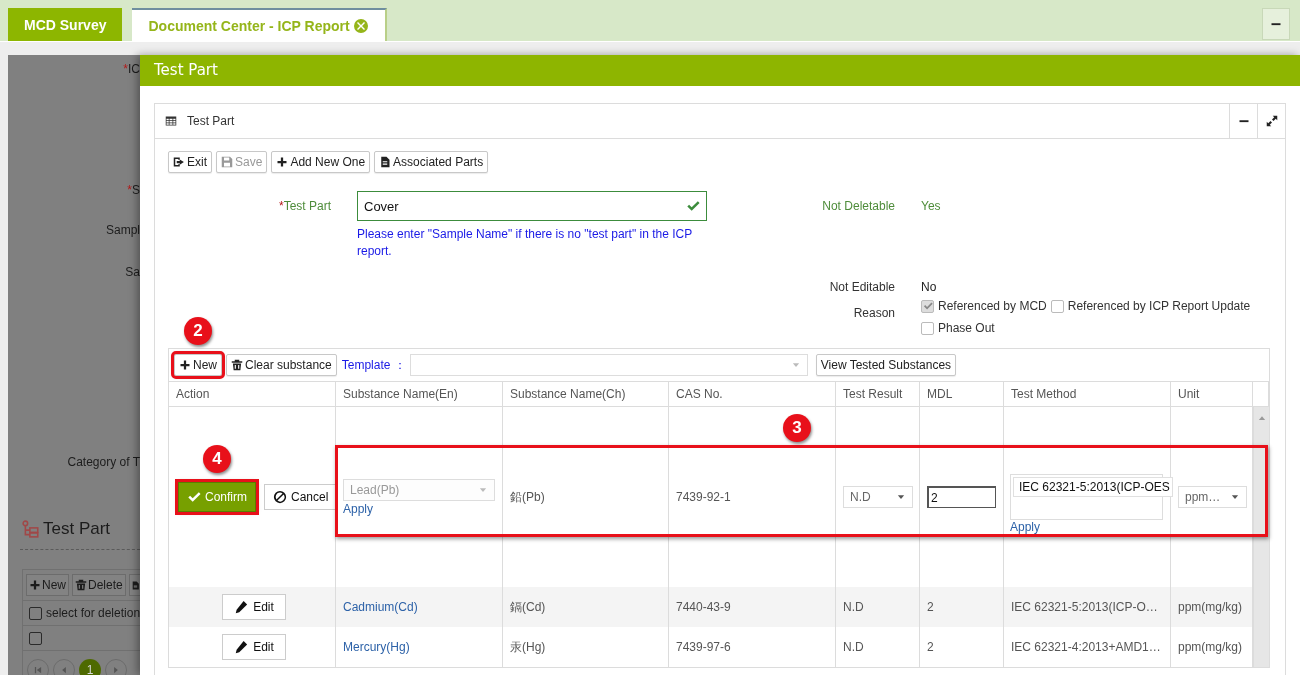 The image size is (1300, 675). What do you see at coordinates (886, 365) in the screenshot?
I see `view-substances-button: View Tested Substances` at bounding box center [886, 365].